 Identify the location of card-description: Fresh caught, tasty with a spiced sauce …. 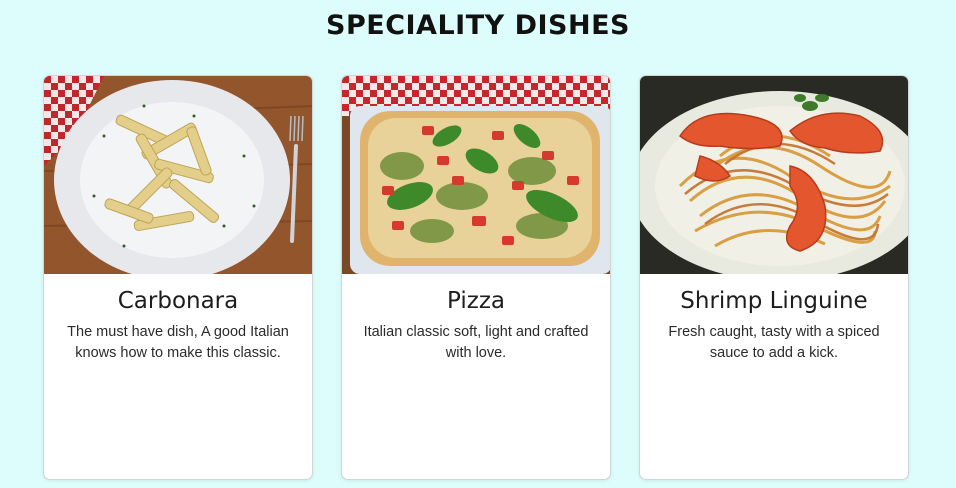
(774, 342).